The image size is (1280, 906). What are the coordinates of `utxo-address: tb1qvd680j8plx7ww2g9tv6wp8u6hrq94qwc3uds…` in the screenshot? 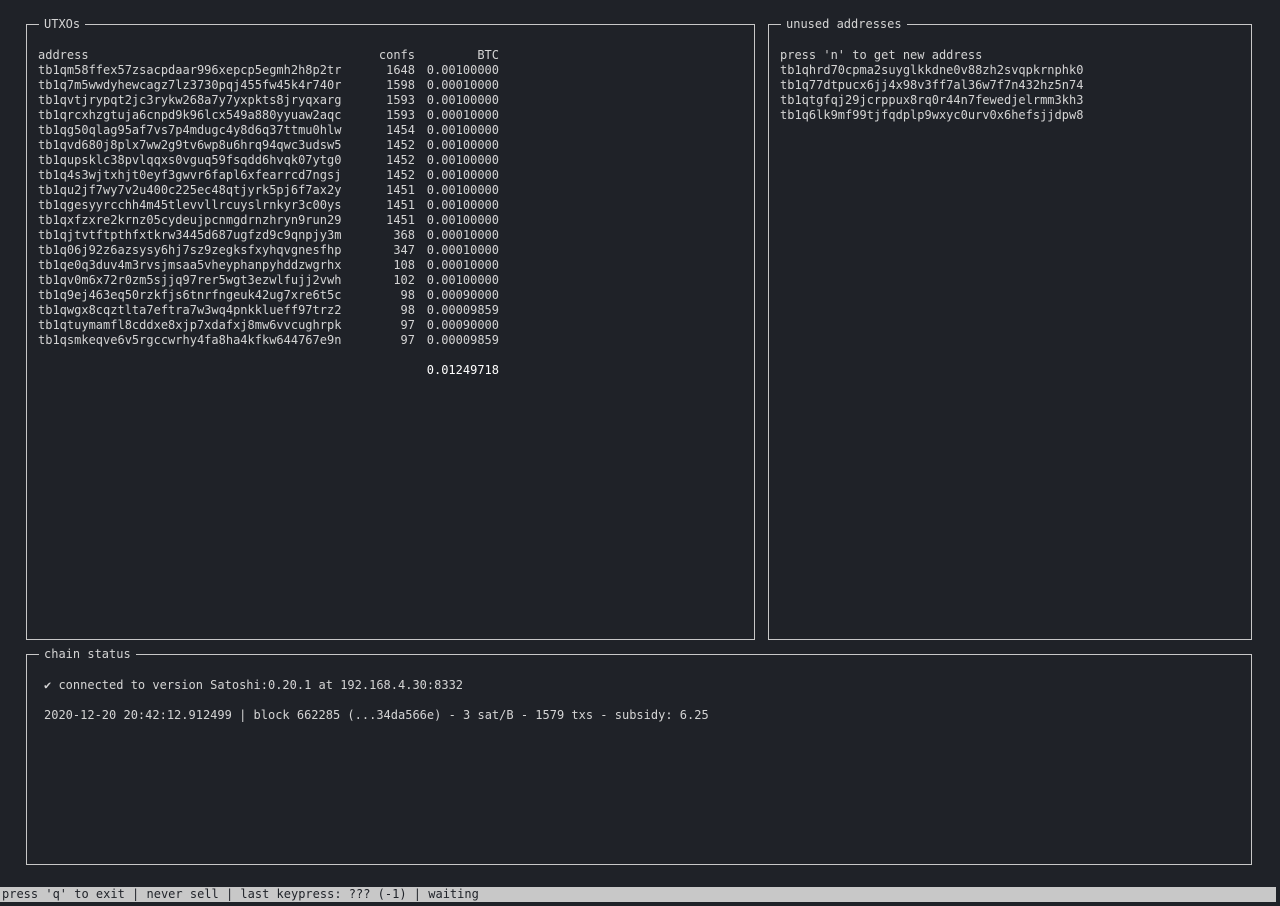 It's located at (190, 145).